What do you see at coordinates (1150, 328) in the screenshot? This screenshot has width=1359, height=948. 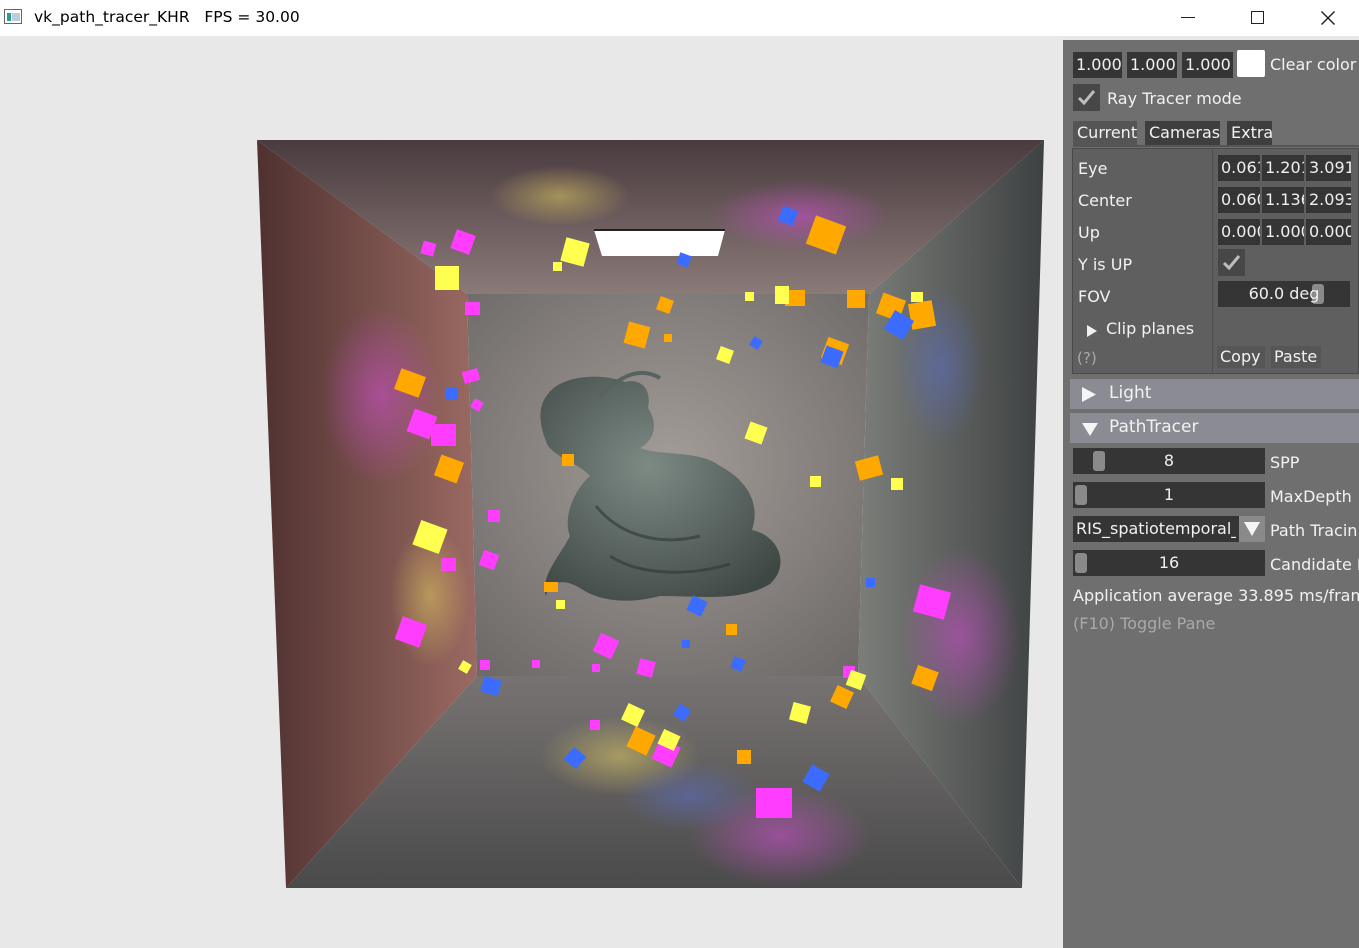 I see `clip-planes-label: Clip planes` at bounding box center [1150, 328].